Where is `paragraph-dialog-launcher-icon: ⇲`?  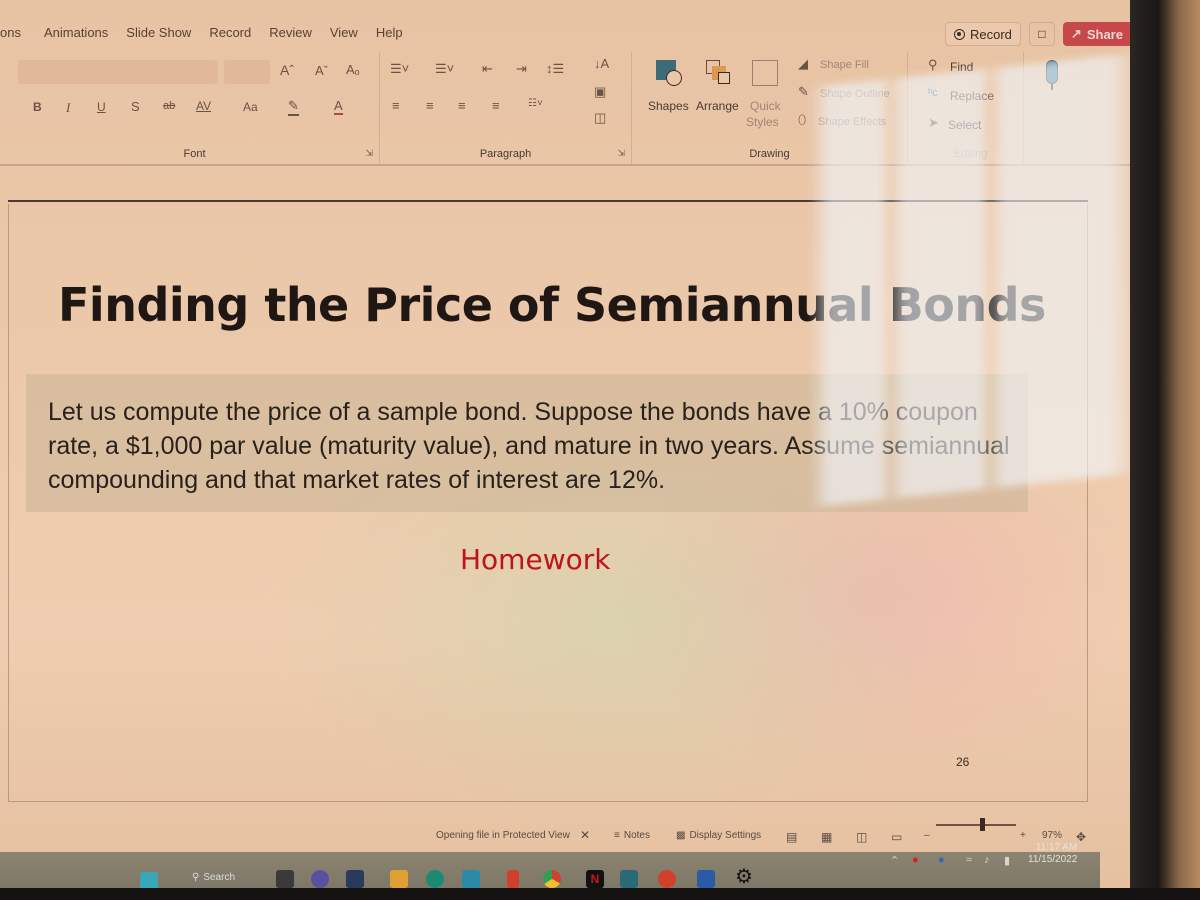
paragraph-dialog-launcher-icon: ⇲ is located at coordinates (621, 153).